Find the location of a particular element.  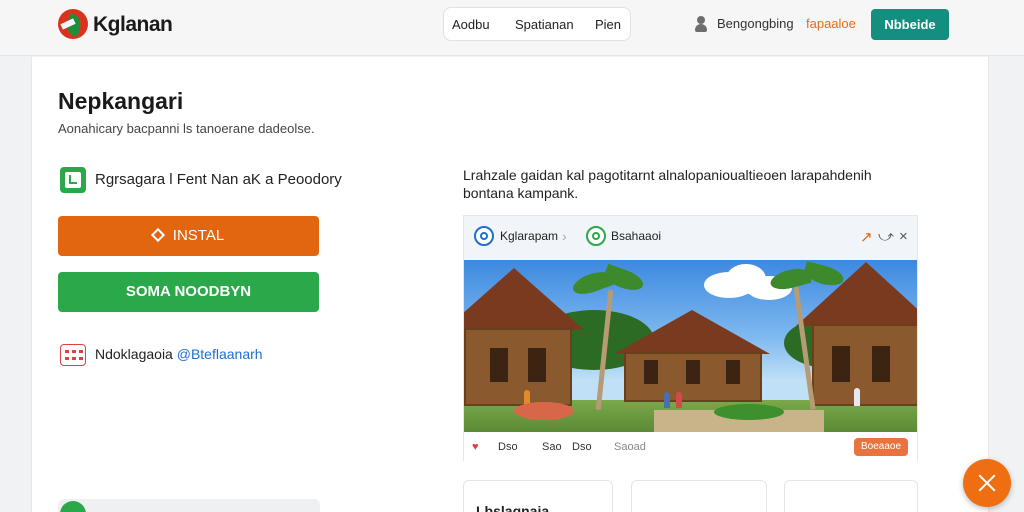

preview-footer-item-4: Saoad is located at coordinates (630, 447).